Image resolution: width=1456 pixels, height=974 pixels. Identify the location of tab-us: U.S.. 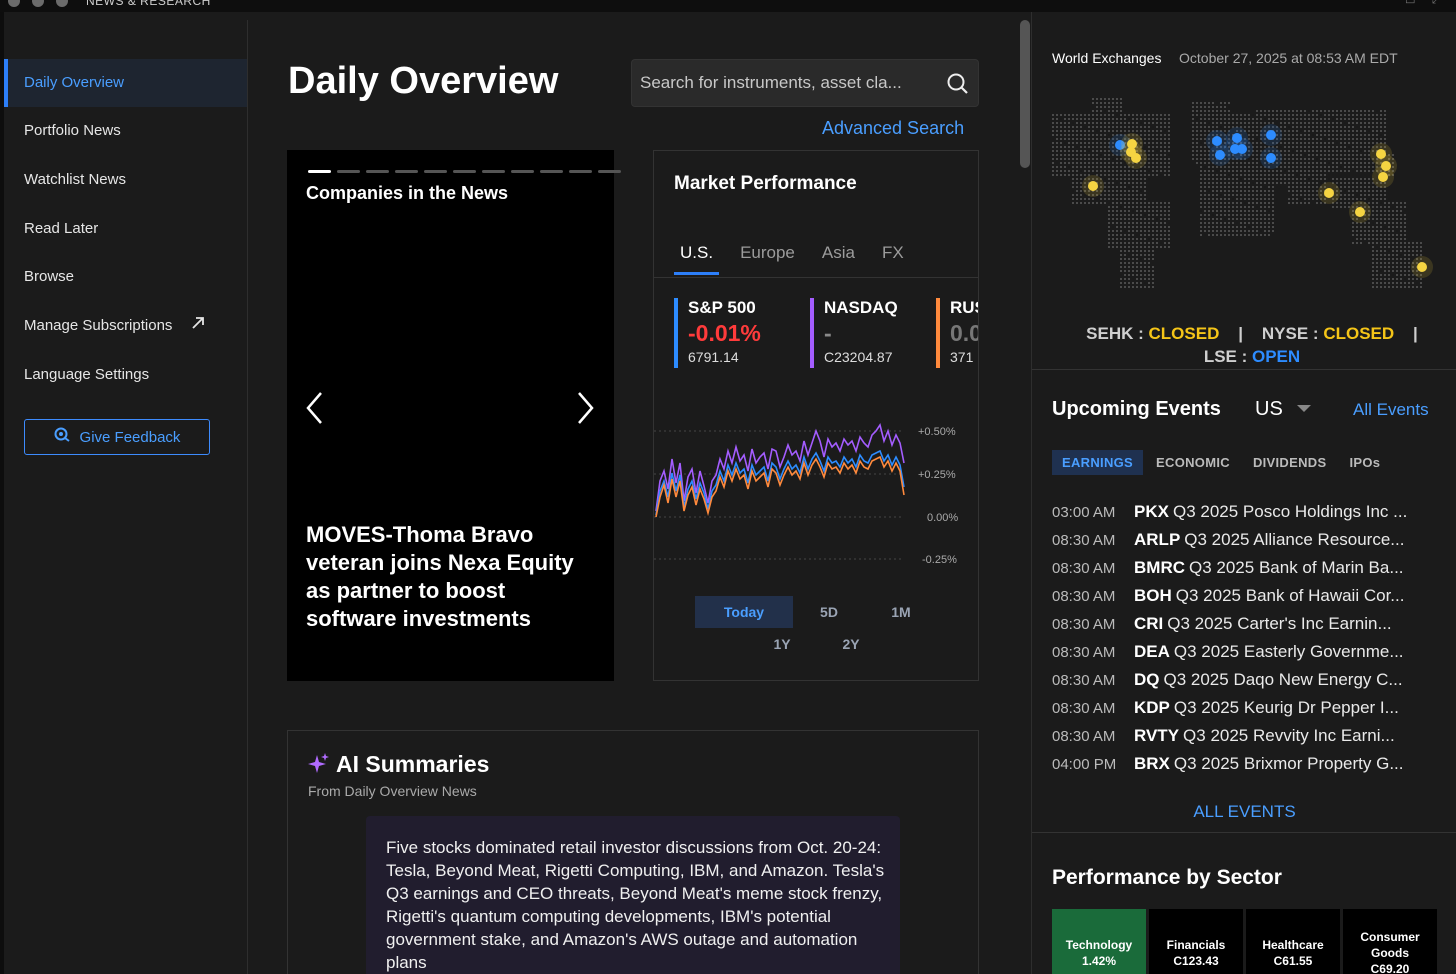
(697, 259).